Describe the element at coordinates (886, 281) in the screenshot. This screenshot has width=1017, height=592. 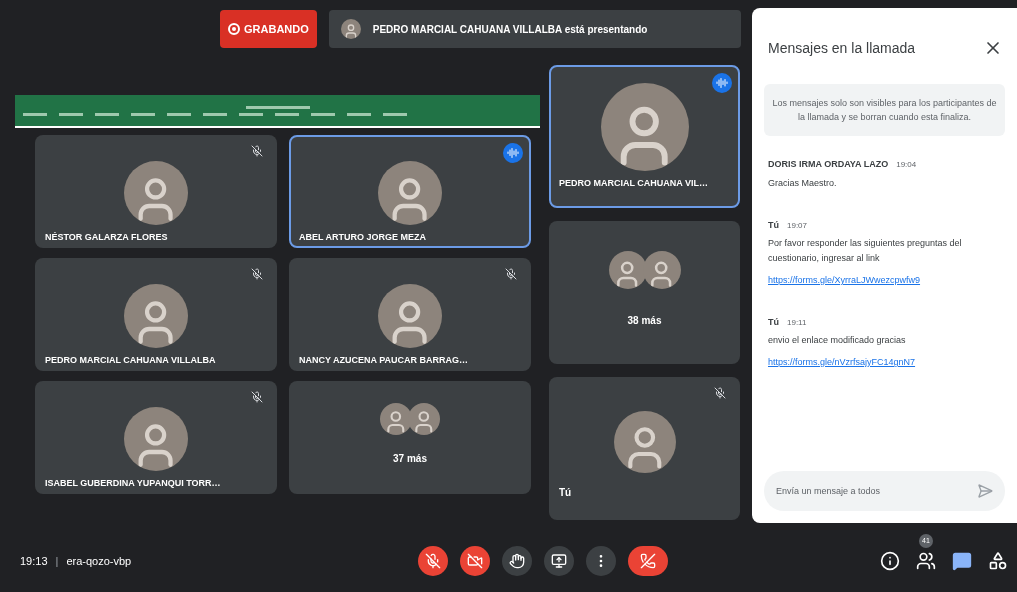
I see `message-link: https://forms.gle/XyrraLJWwezcpwfw9` at that location.